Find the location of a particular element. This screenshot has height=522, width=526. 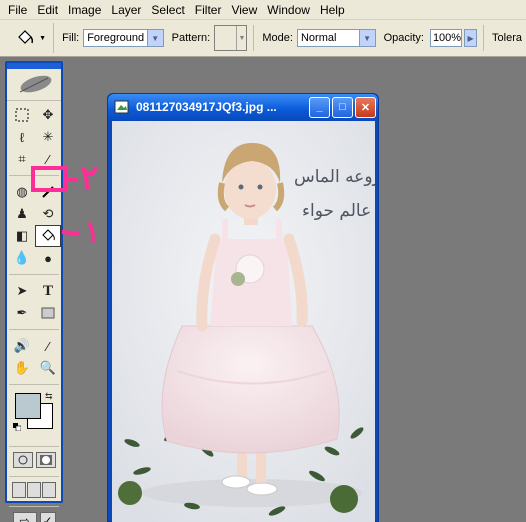

menu-file: File is located at coordinates (17, 10).